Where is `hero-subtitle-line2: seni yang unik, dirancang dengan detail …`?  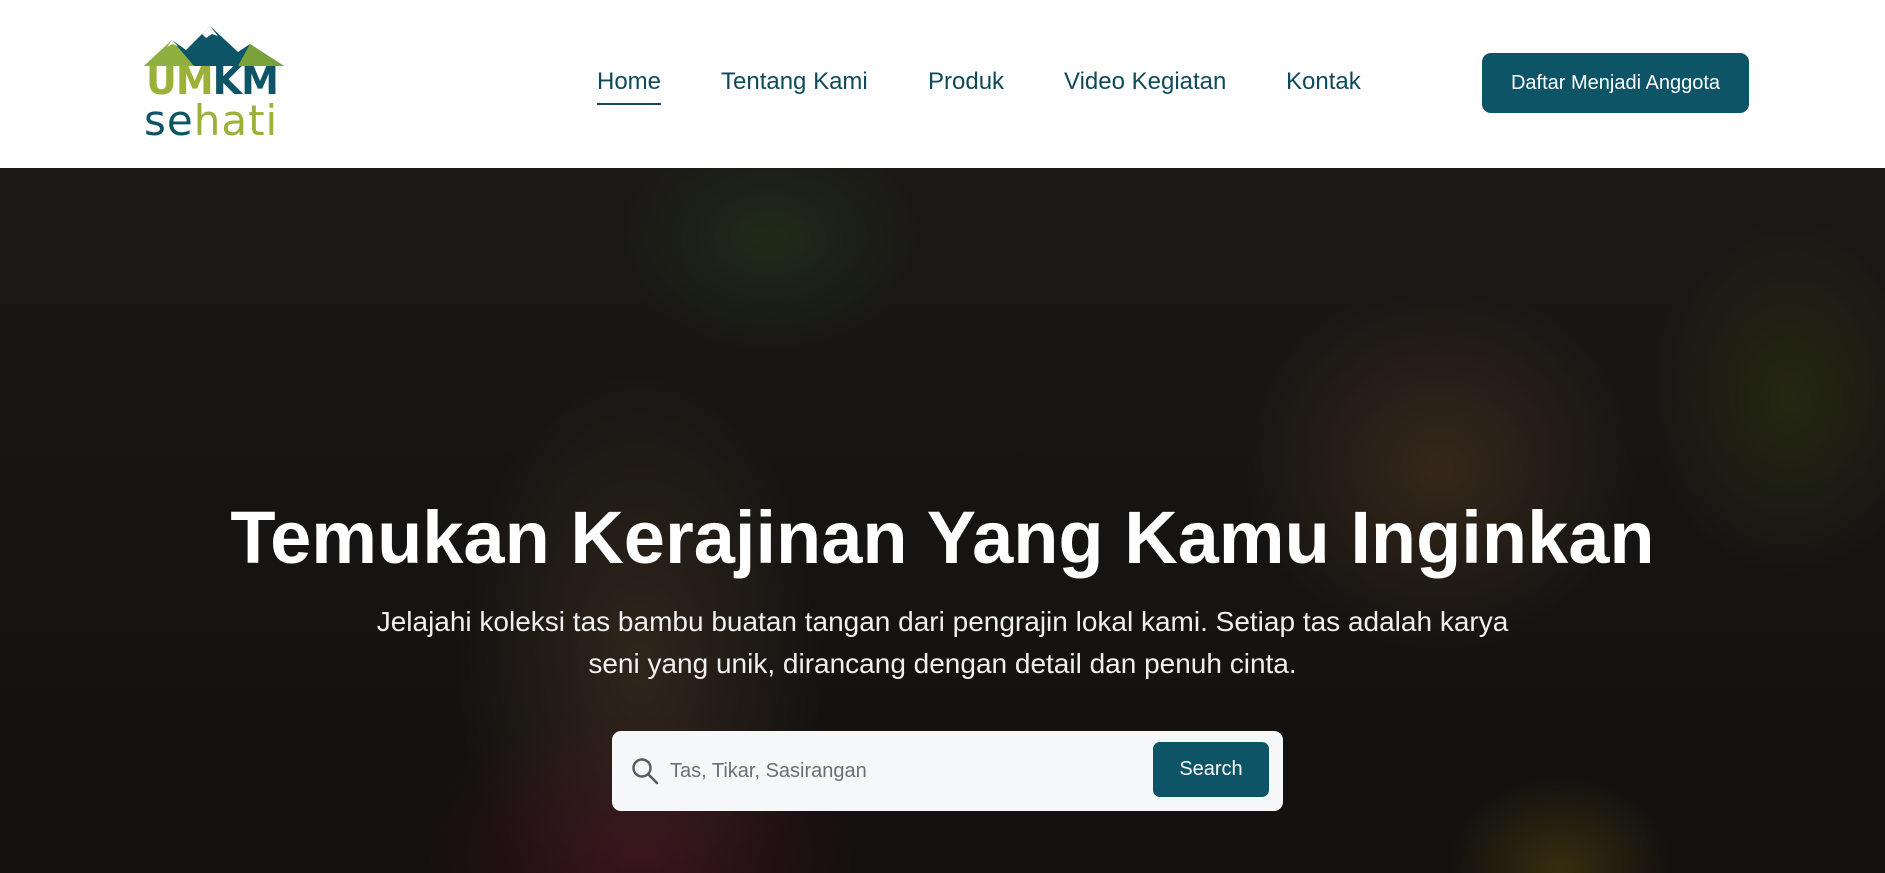
hero-subtitle-line2: seni yang unik, dirancang dengan detail … is located at coordinates (942, 663).